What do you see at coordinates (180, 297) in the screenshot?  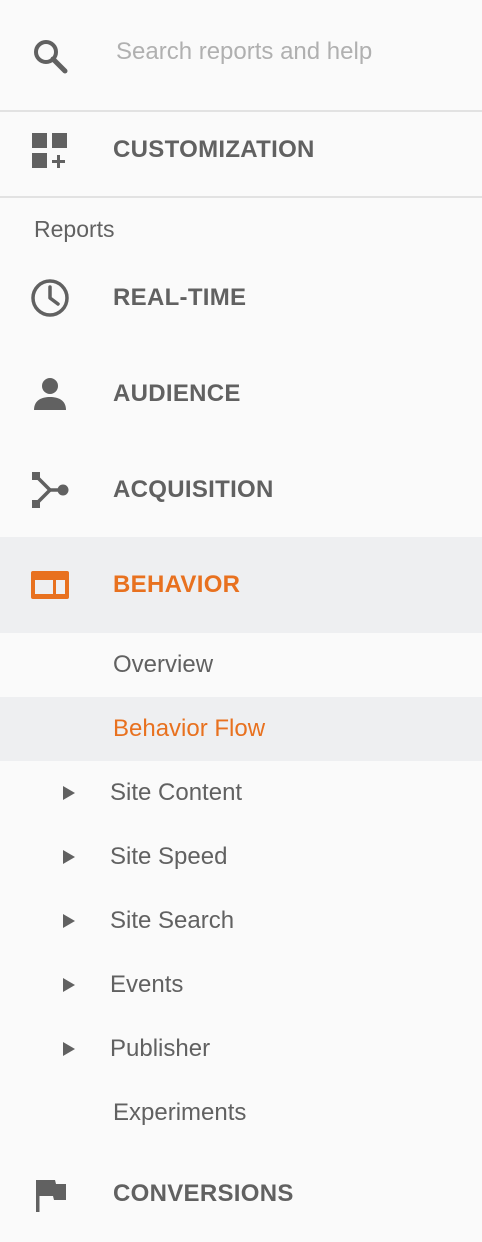 I see `nav-item-label: REAL-TIME` at bounding box center [180, 297].